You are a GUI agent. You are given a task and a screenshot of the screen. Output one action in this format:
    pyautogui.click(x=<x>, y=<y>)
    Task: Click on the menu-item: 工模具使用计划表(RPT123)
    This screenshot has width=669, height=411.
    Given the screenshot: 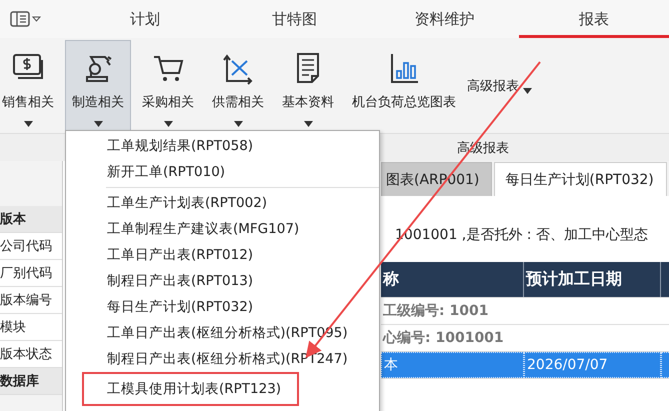 What is the action you would take?
    pyautogui.click(x=190, y=389)
    